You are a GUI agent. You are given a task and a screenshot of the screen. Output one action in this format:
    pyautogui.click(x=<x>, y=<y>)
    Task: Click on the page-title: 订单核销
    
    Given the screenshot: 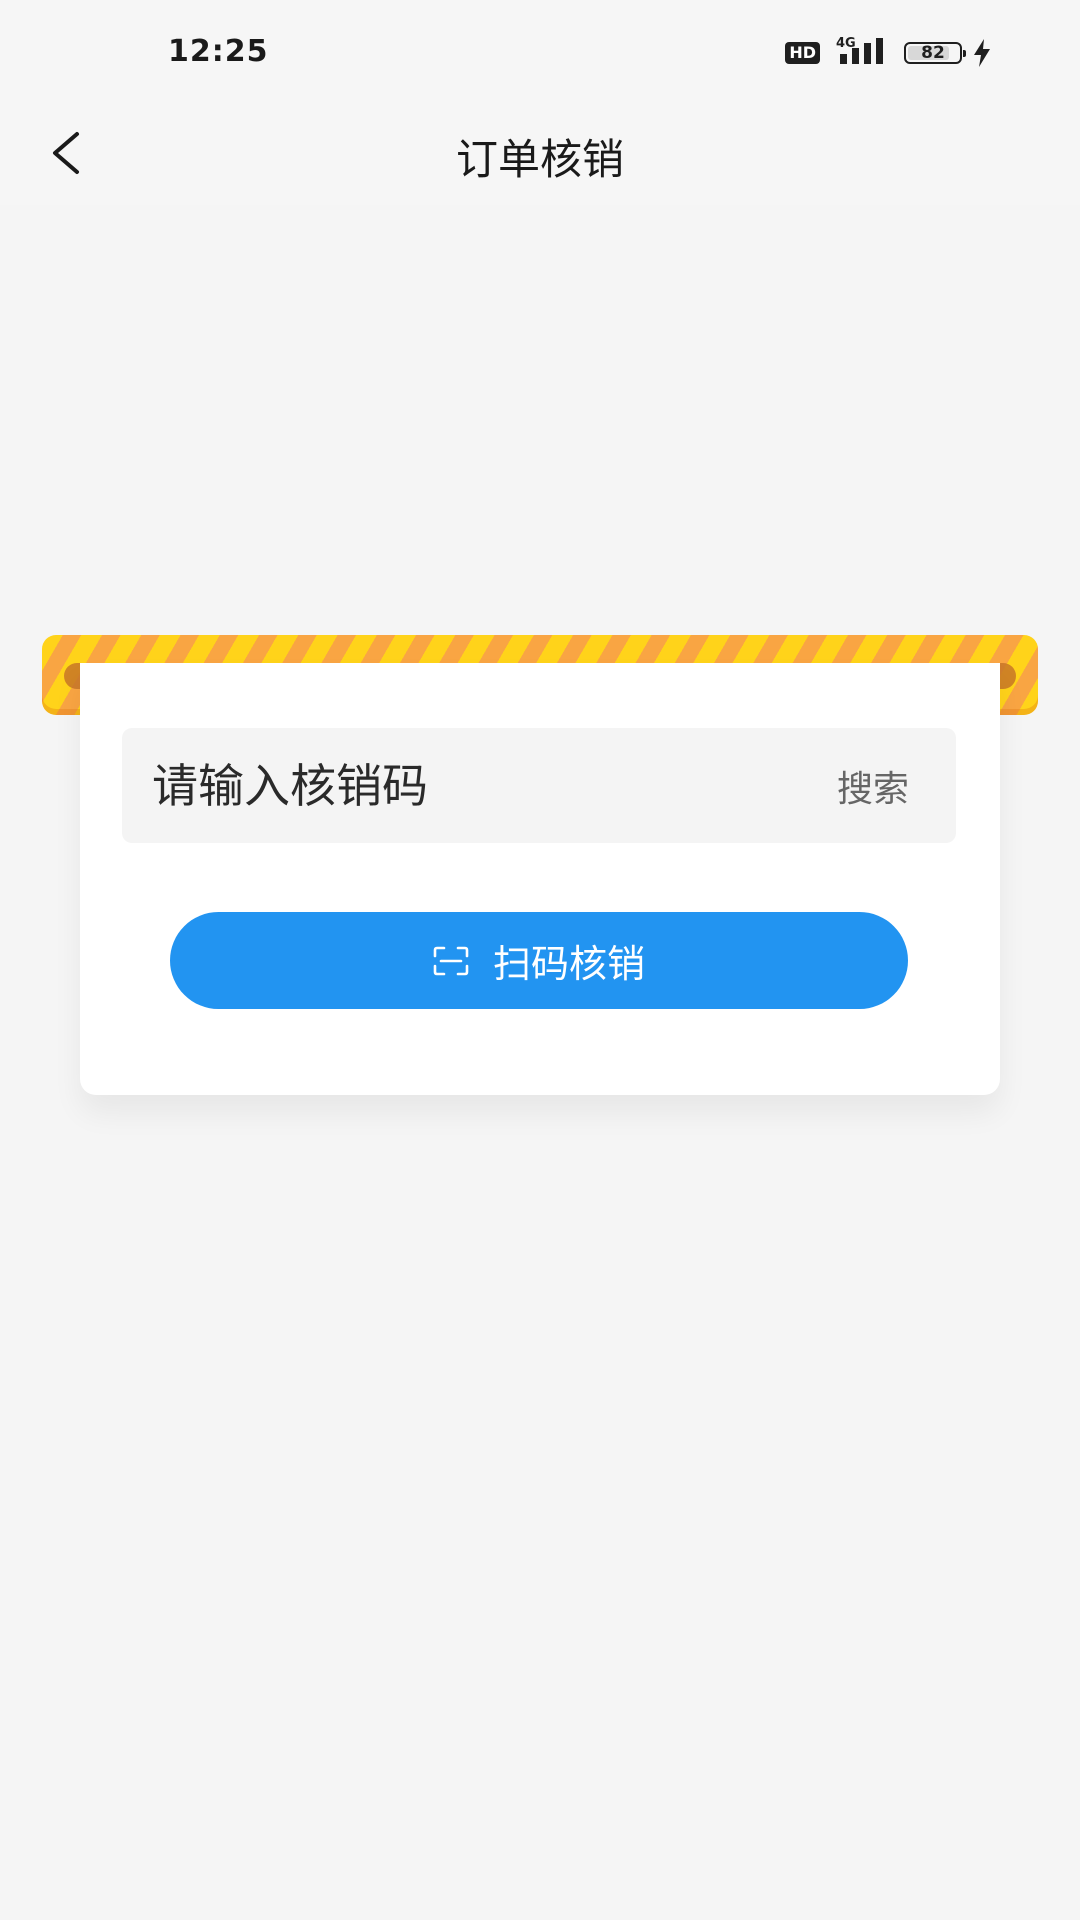 What is the action you would take?
    pyautogui.click(x=539, y=159)
    